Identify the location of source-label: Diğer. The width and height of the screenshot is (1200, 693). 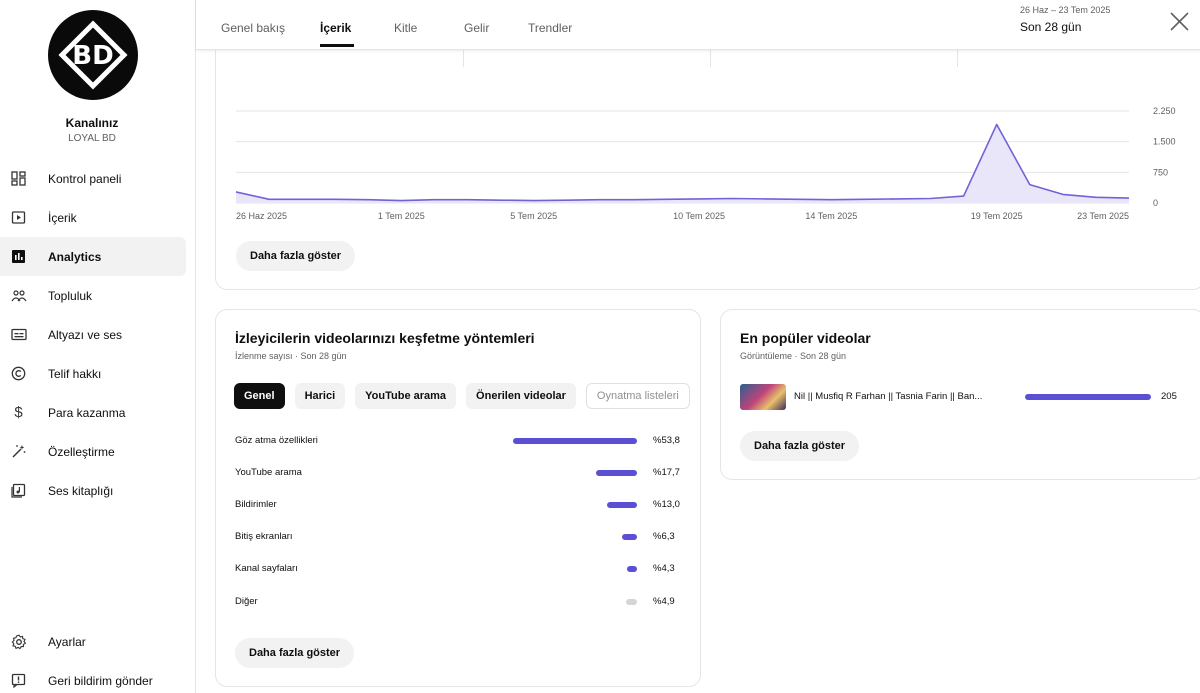
(246, 601).